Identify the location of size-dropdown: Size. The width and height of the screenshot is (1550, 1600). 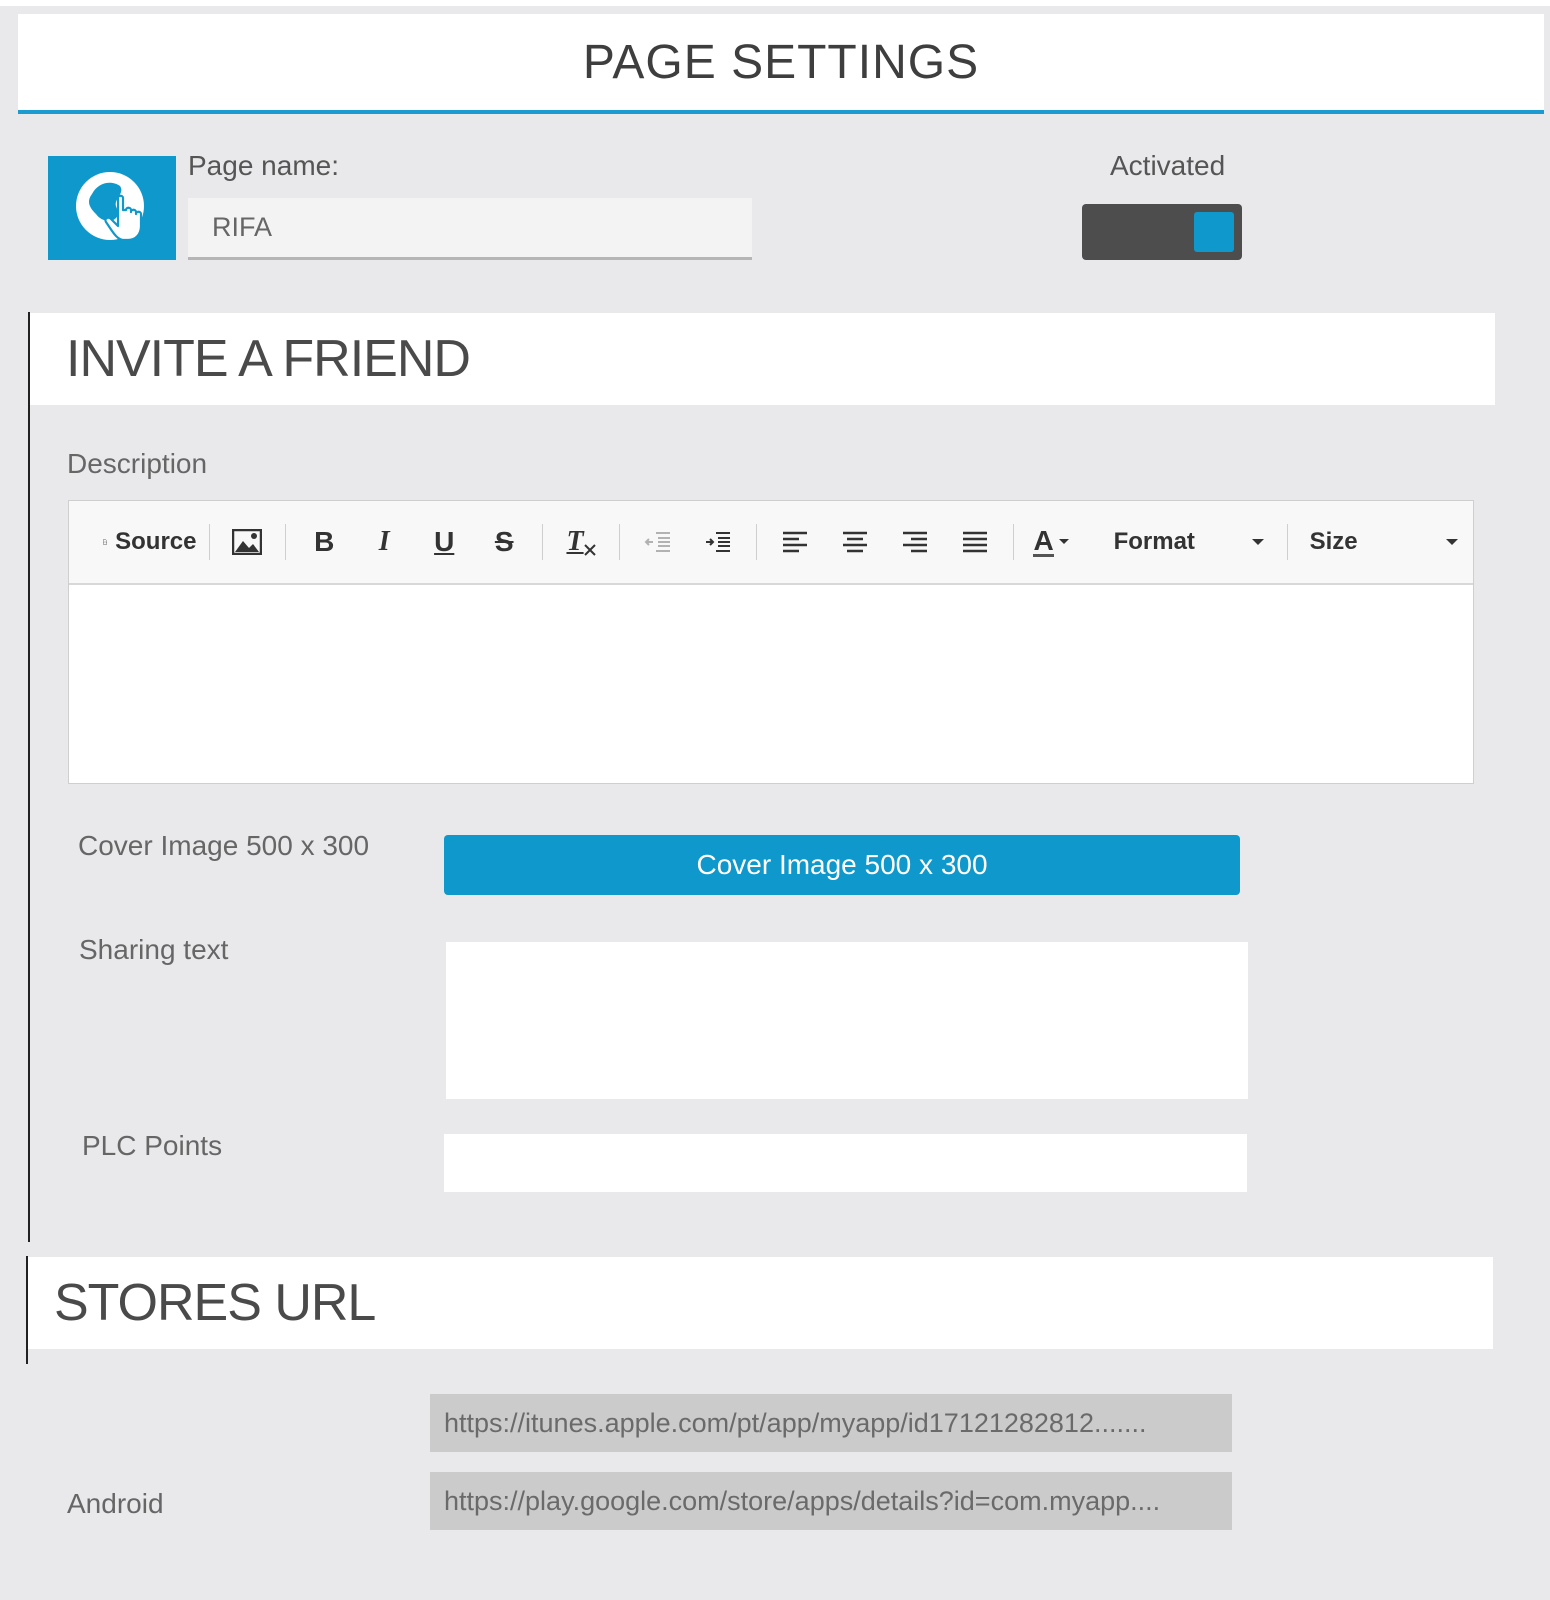
(1384, 542).